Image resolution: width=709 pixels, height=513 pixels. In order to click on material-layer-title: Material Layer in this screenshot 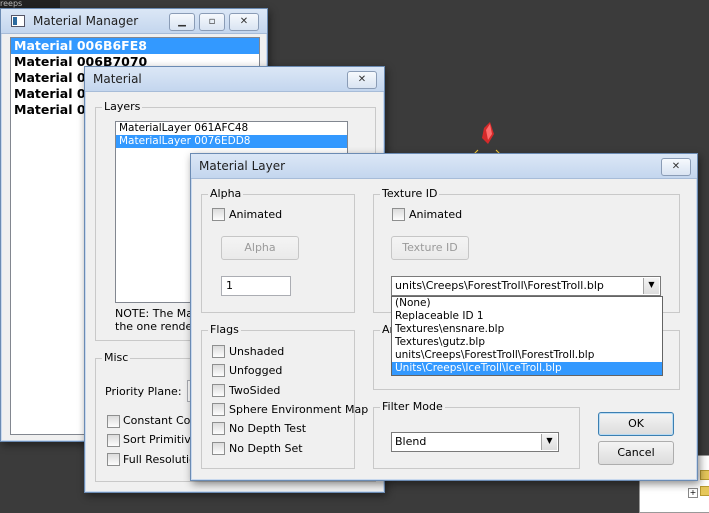, I will do `click(242, 166)`.